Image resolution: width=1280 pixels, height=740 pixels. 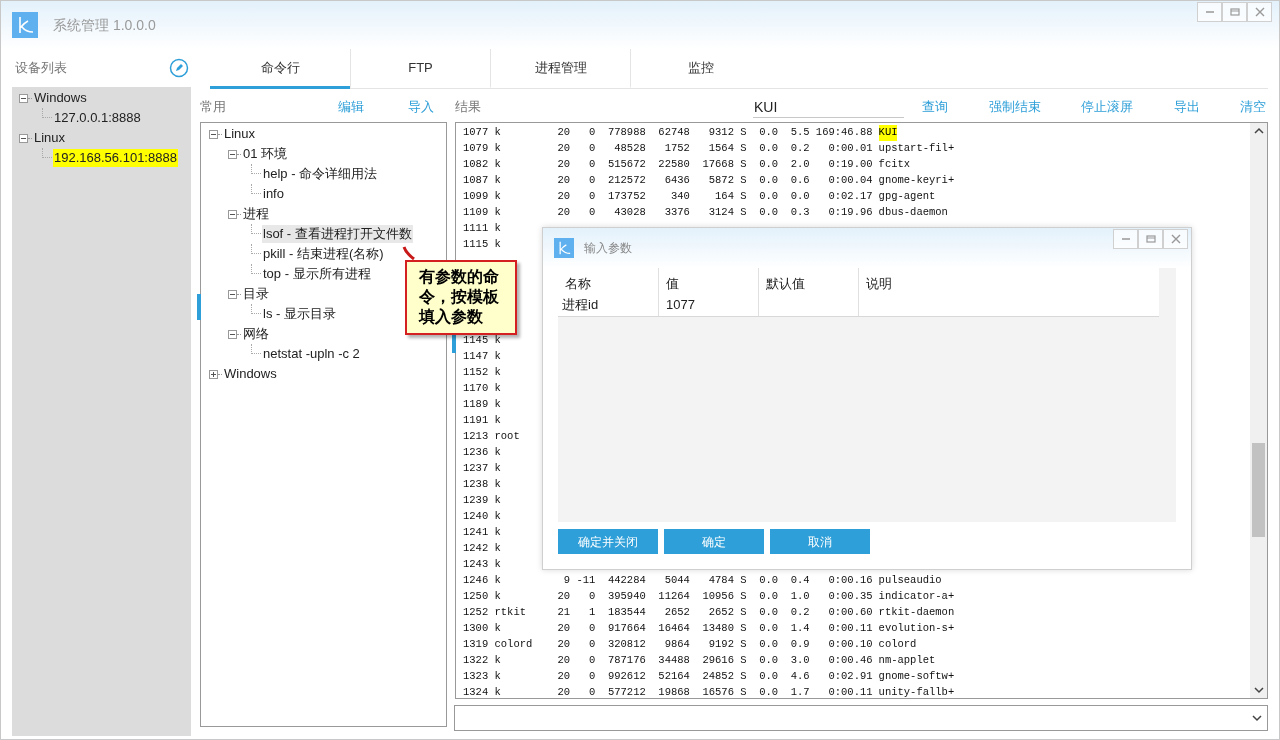 What do you see at coordinates (668, 629) in the screenshot?
I see `output-line: 1300 k 20 0 917664 16464 13480 S 0.0 1.4 0:00.11` at bounding box center [668, 629].